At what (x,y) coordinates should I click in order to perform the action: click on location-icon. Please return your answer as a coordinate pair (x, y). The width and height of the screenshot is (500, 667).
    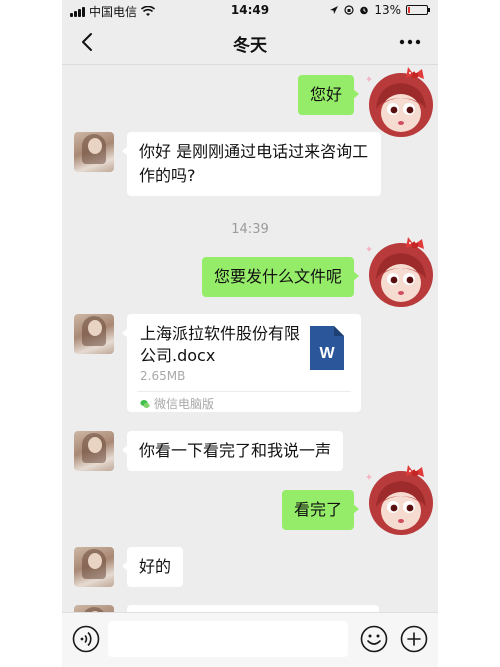
    Looking at the image, I should click on (334, 10).